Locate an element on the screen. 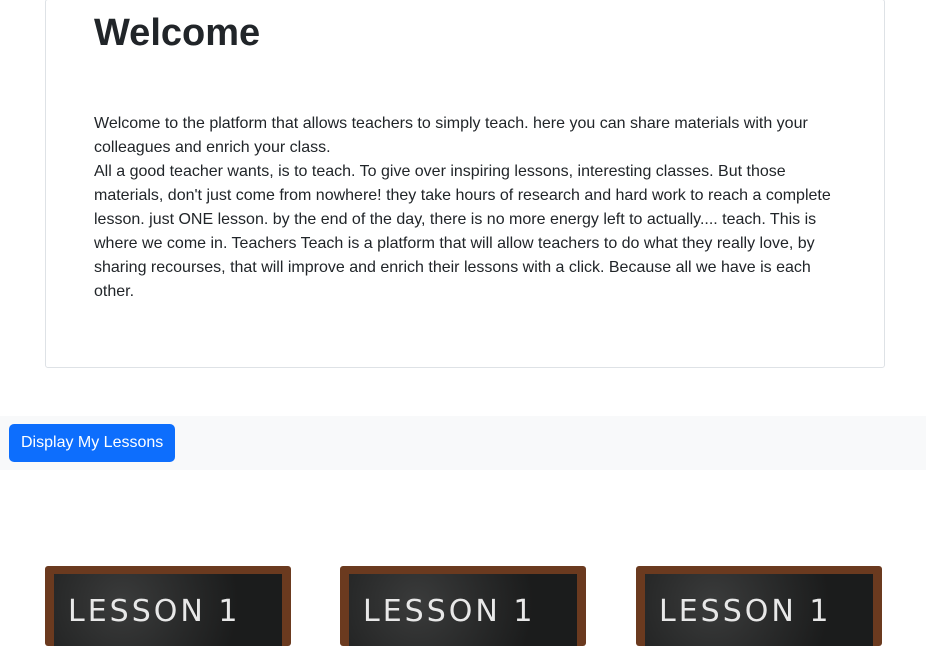 The height and width of the screenshot is (646, 926). lessons-toolbar: Display My Lessons is located at coordinates (463, 443).